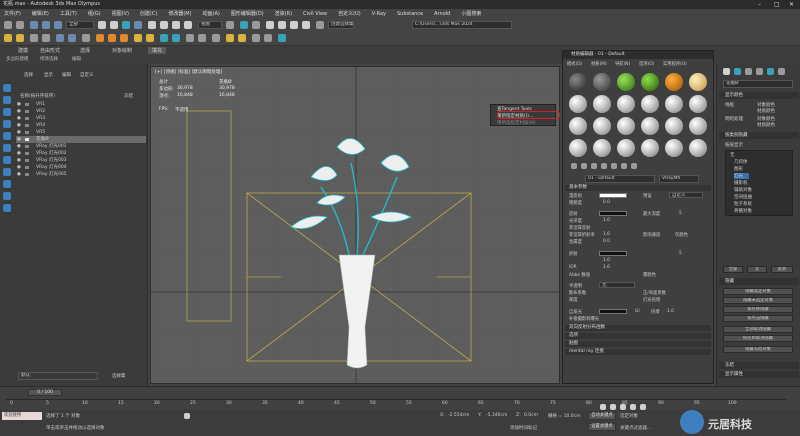  Describe the element at coordinates (87, 75) in the screenshot. I see `scene-tab-customize: 自定义` at that location.